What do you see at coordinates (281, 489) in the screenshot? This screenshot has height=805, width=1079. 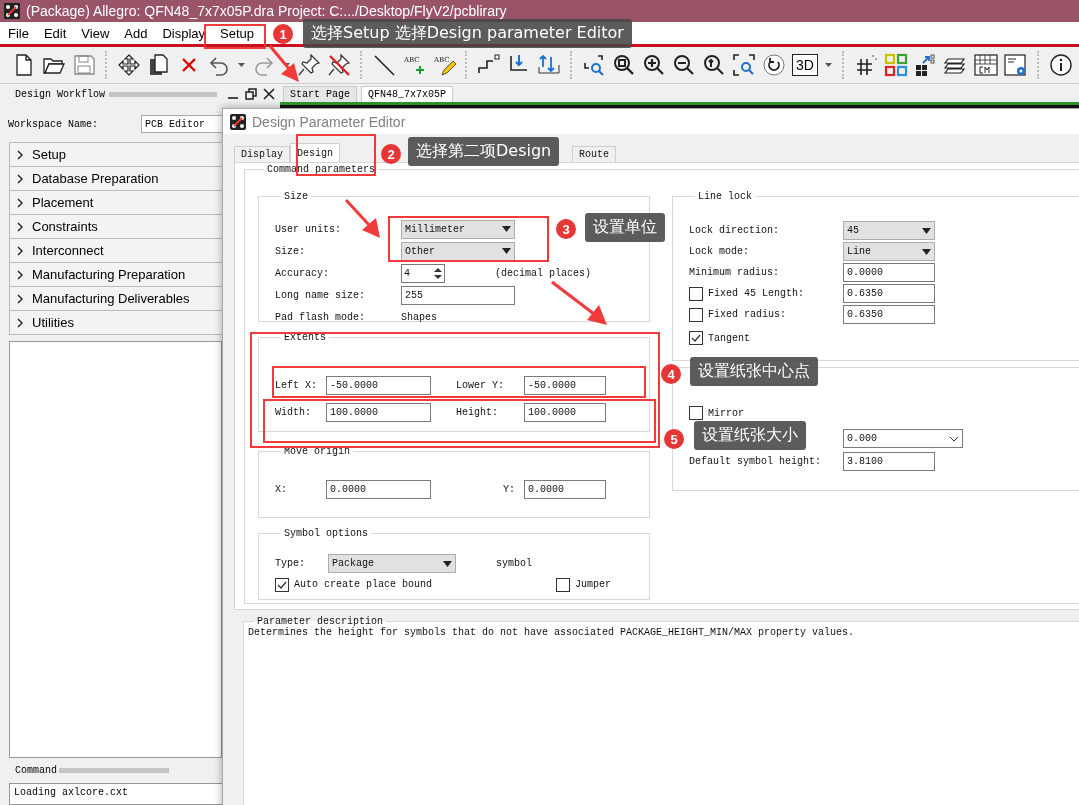 I see `field-label: X:` at bounding box center [281, 489].